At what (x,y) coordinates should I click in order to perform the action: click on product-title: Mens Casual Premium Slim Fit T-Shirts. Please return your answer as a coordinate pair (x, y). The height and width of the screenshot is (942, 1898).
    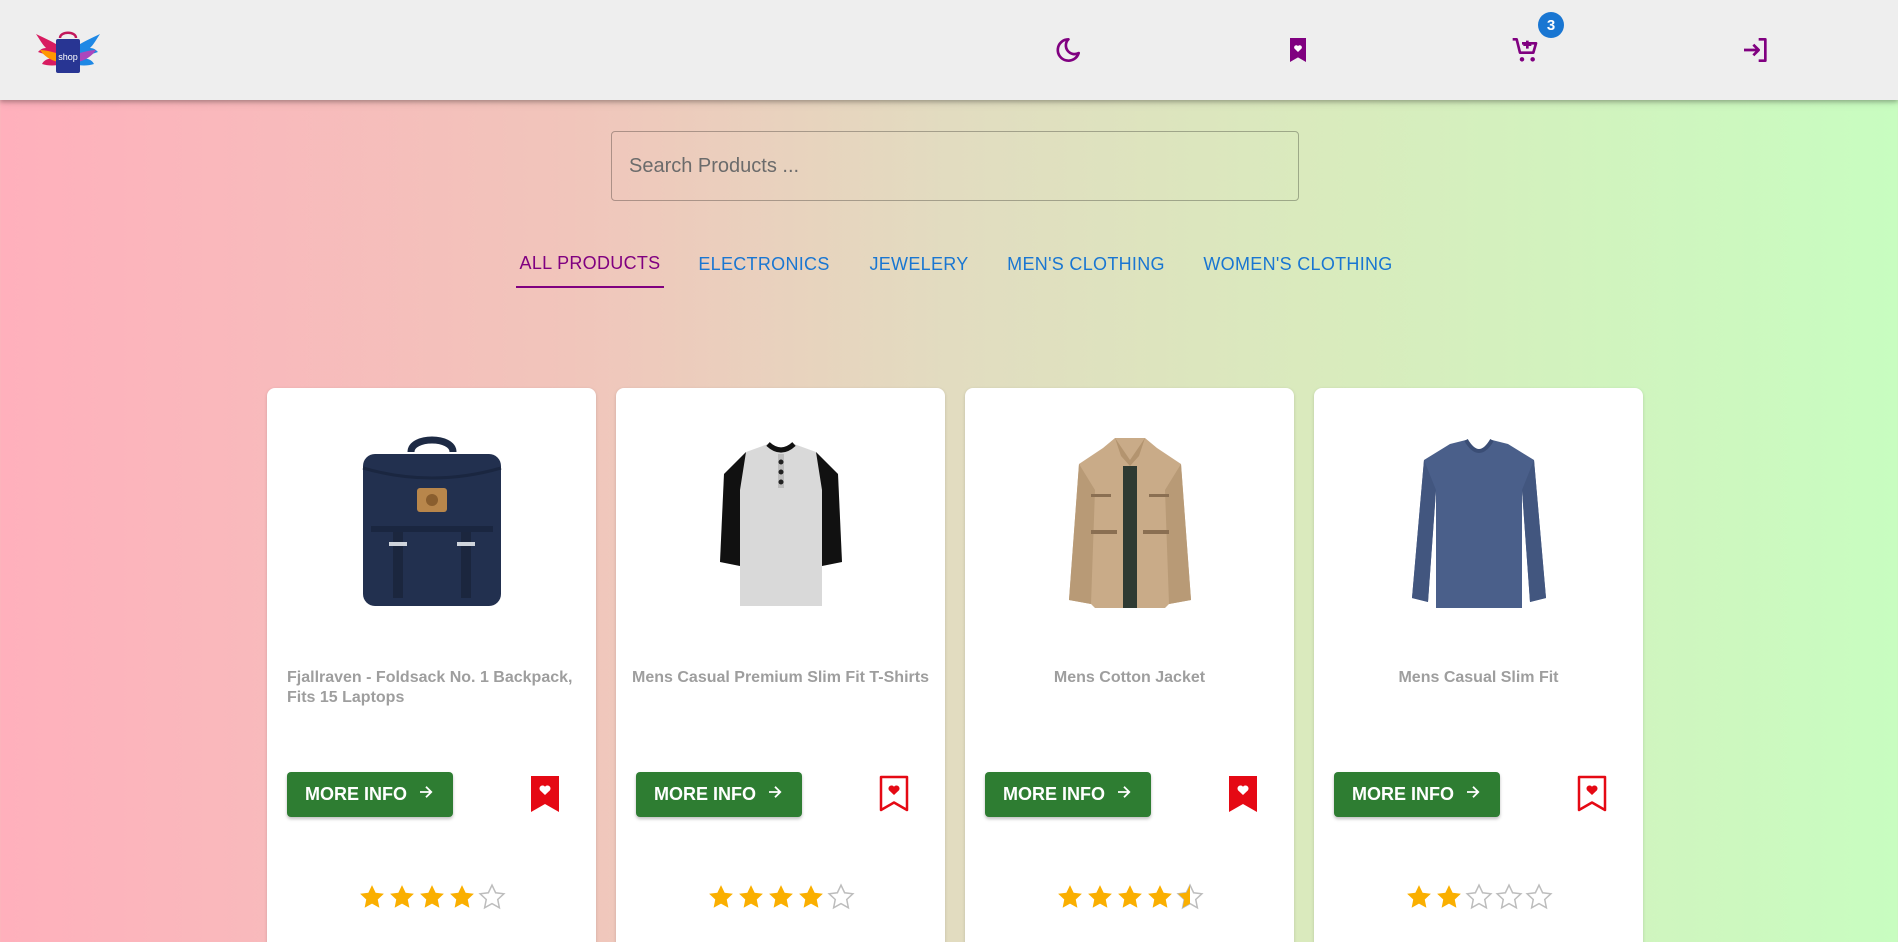
    Looking at the image, I should click on (780, 677).